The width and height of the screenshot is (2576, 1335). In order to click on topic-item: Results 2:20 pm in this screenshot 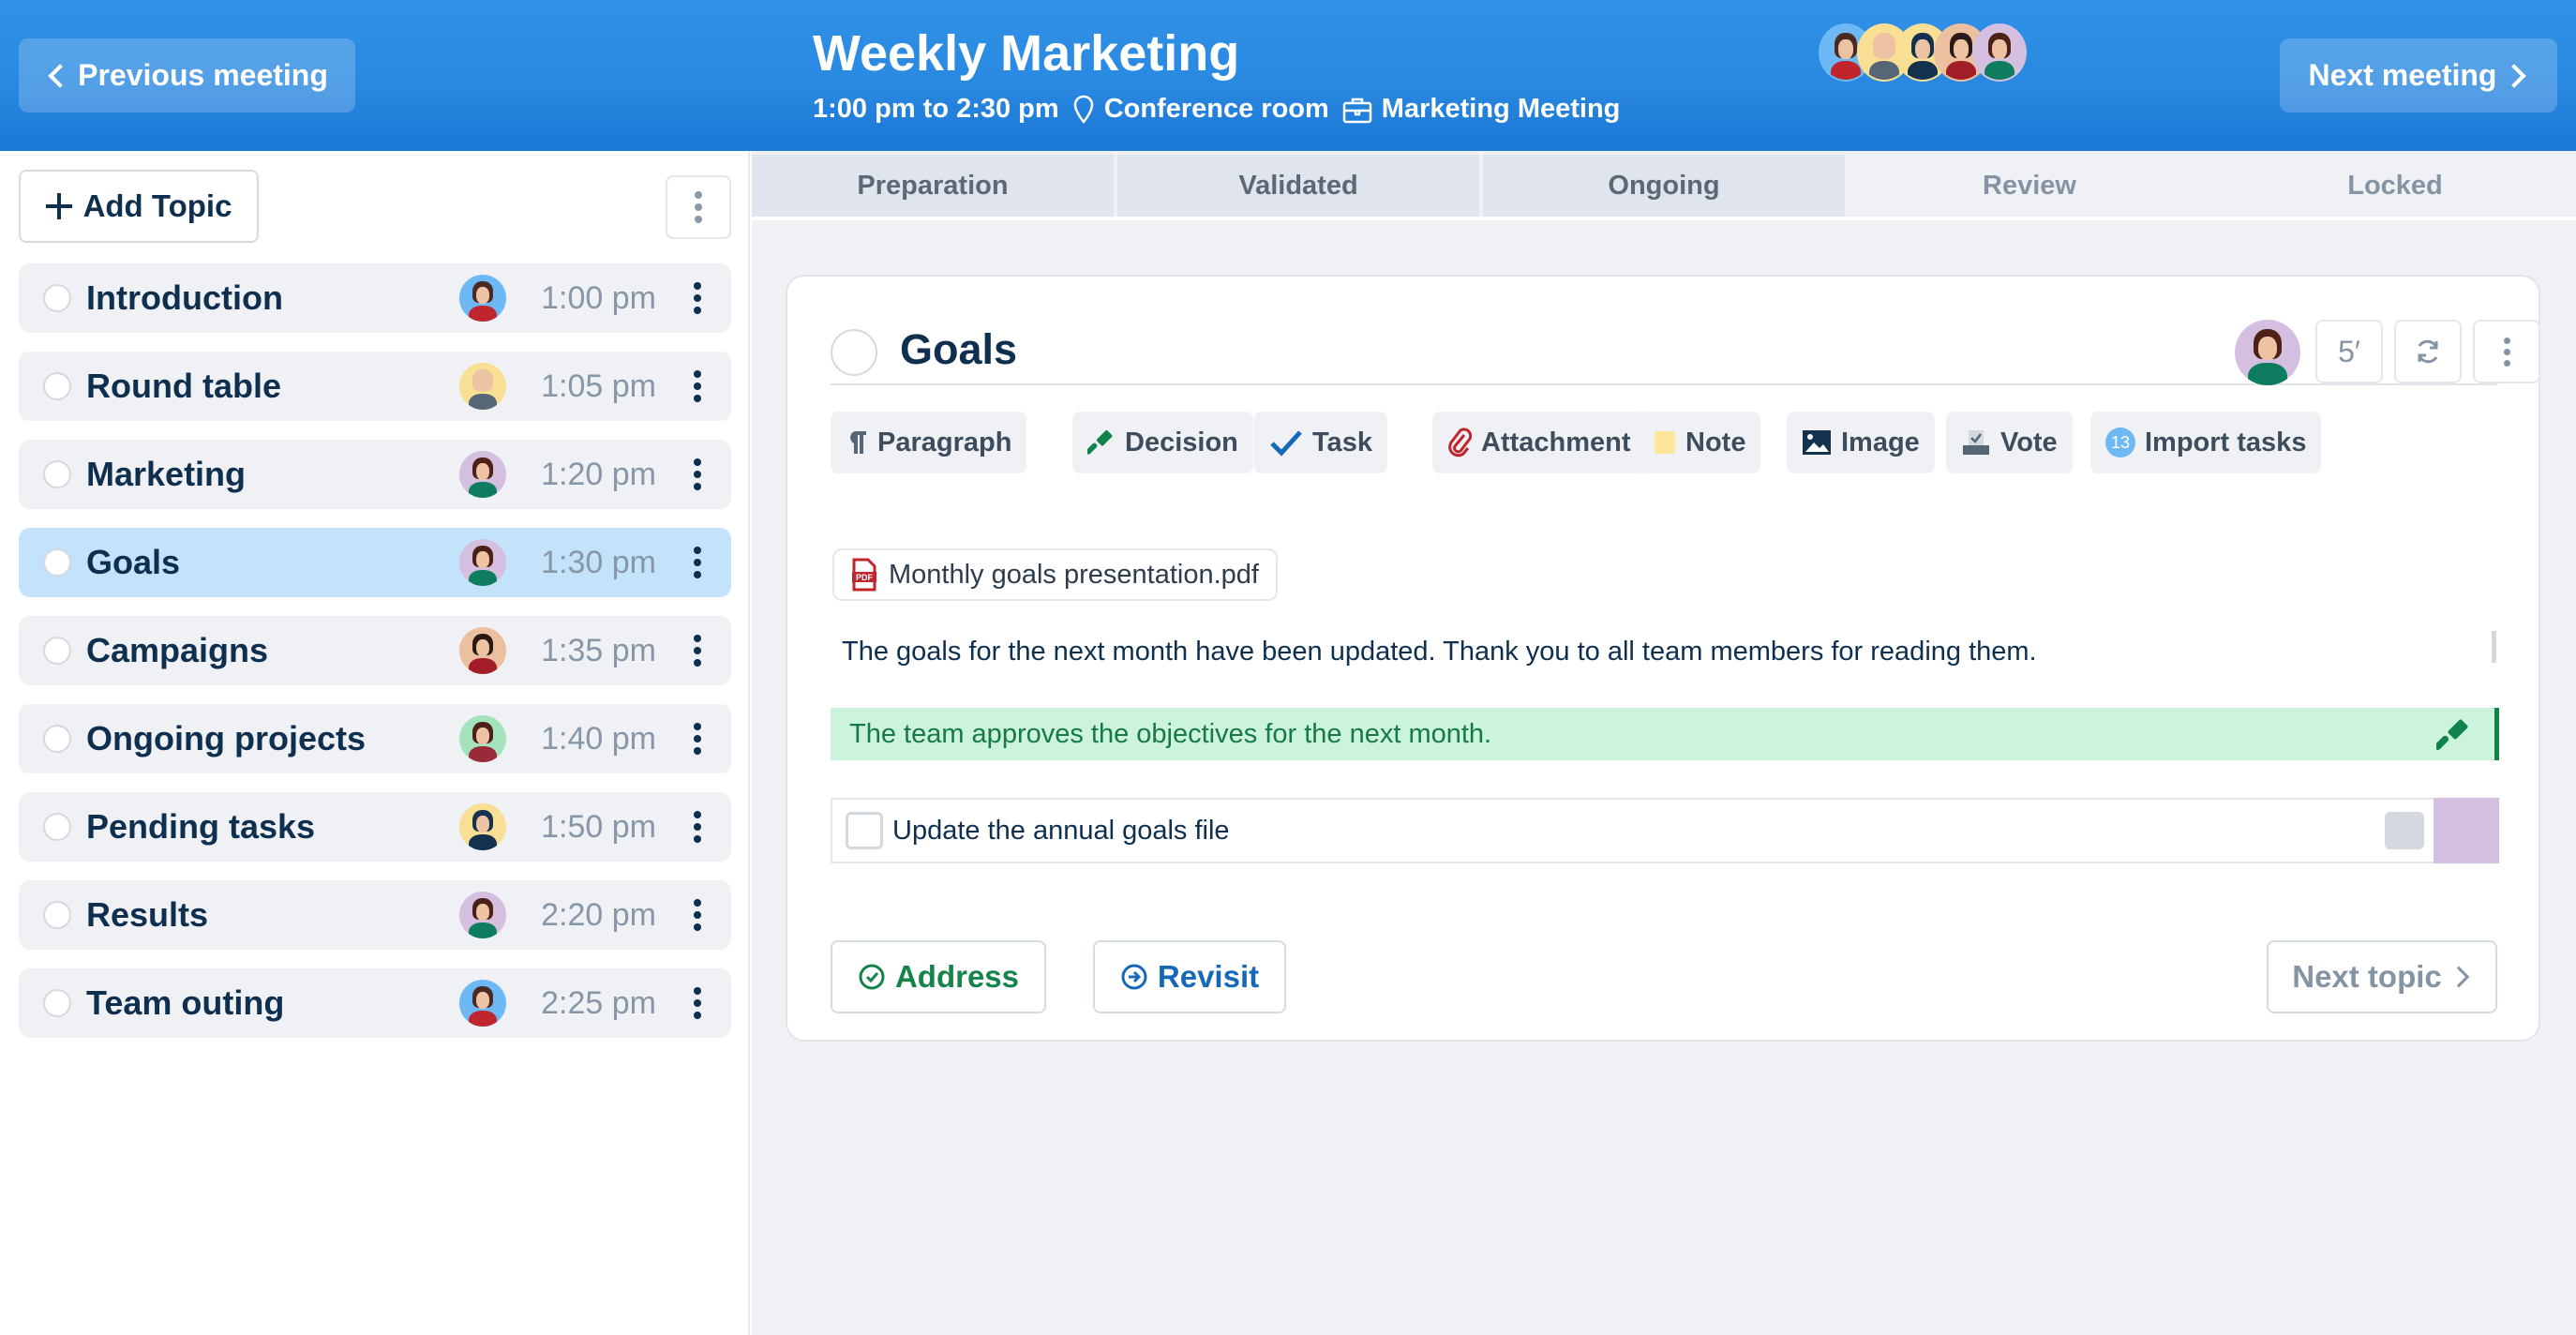, I will do `click(375, 915)`.